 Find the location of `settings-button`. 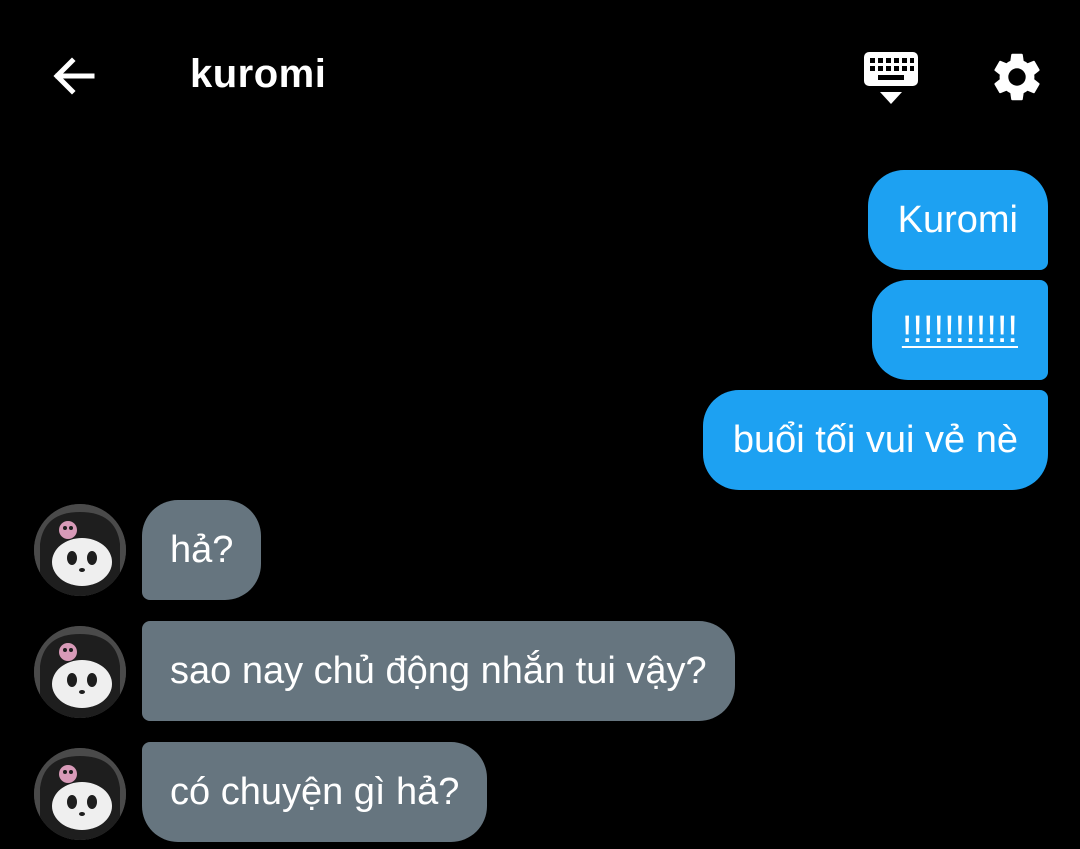

settings-button is located at coordinates (1017, 77).